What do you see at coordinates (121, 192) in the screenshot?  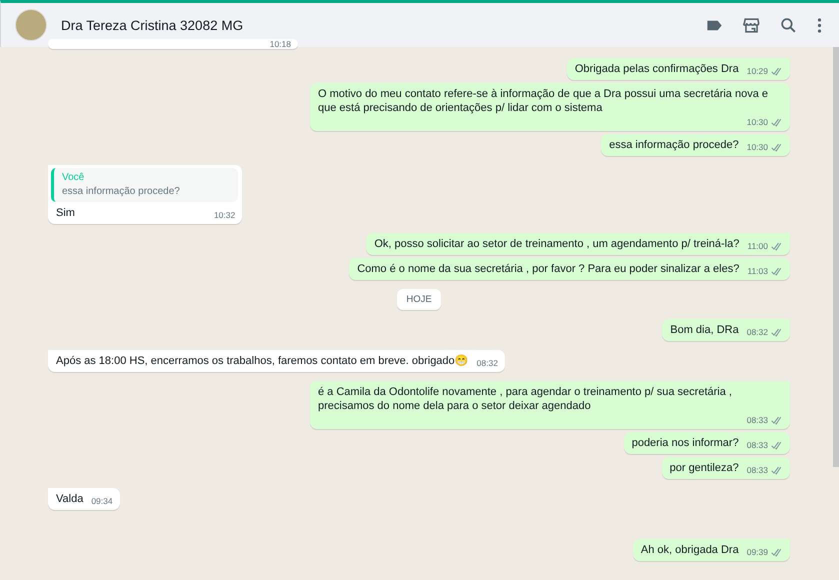 I see `quote-text: essa informação procede?` at bounding box center [121, 192].